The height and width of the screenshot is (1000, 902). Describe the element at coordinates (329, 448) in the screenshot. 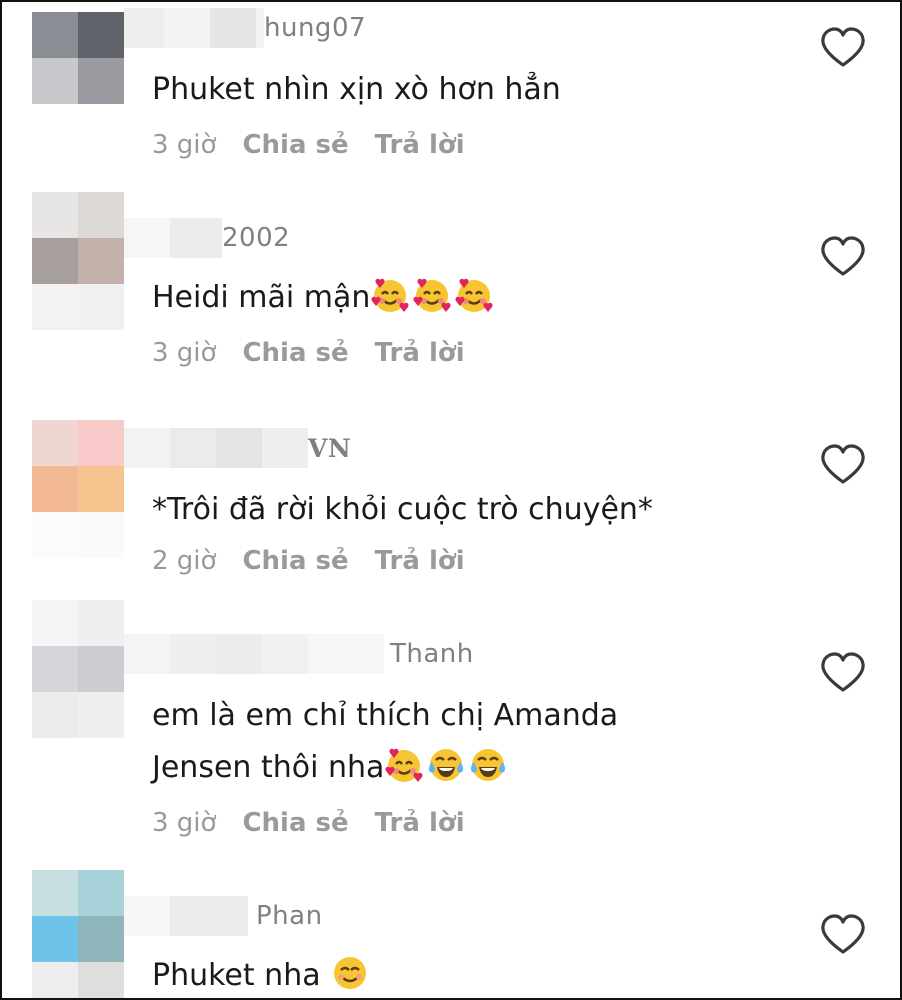

I see `username: VN` at that location.